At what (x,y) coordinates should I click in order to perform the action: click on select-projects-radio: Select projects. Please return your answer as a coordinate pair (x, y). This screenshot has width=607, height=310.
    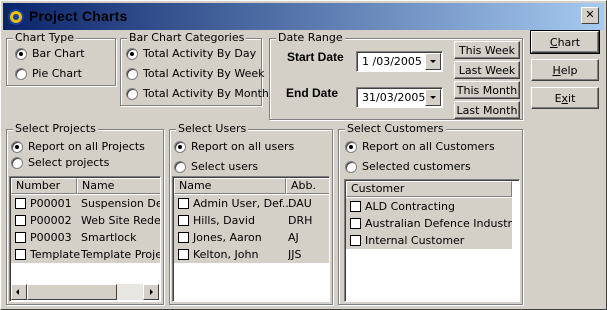
    Looking at the image, I should click on (60, 162).